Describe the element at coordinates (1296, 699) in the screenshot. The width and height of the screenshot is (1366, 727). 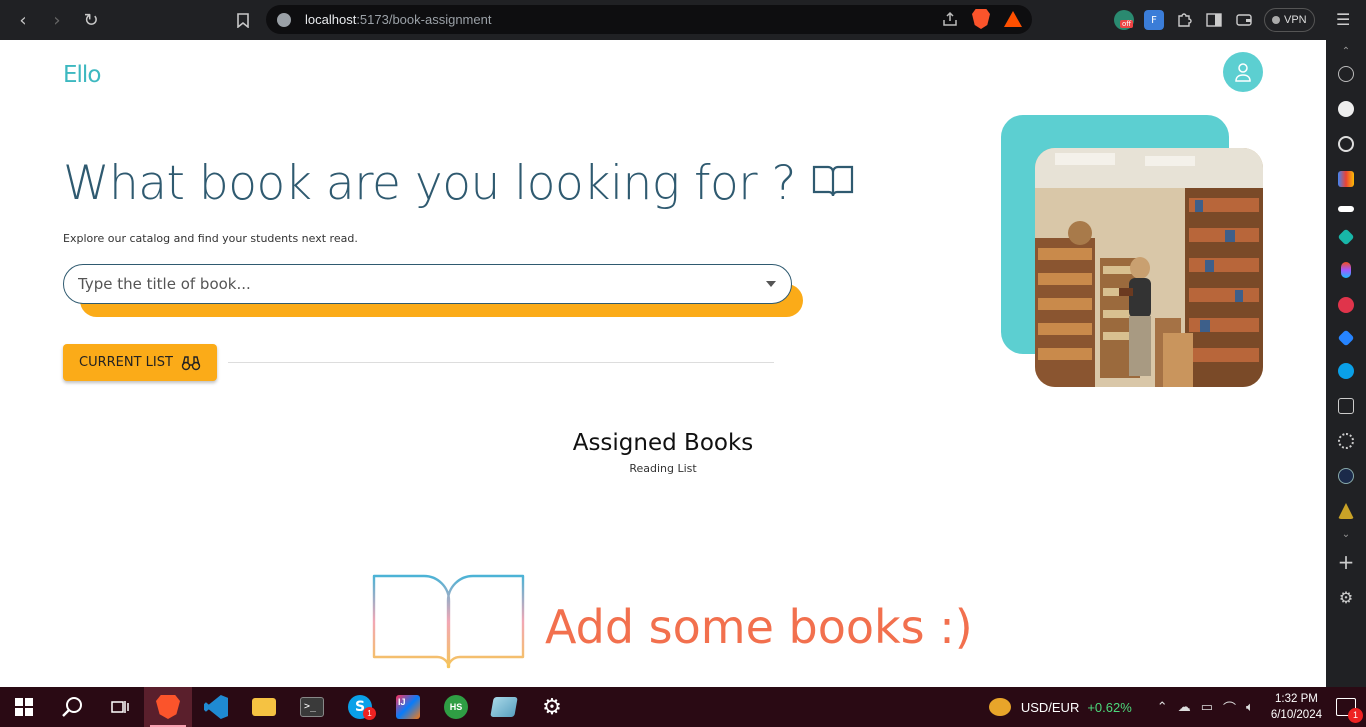
I see `clock-time: 1:32 PM` at that location.